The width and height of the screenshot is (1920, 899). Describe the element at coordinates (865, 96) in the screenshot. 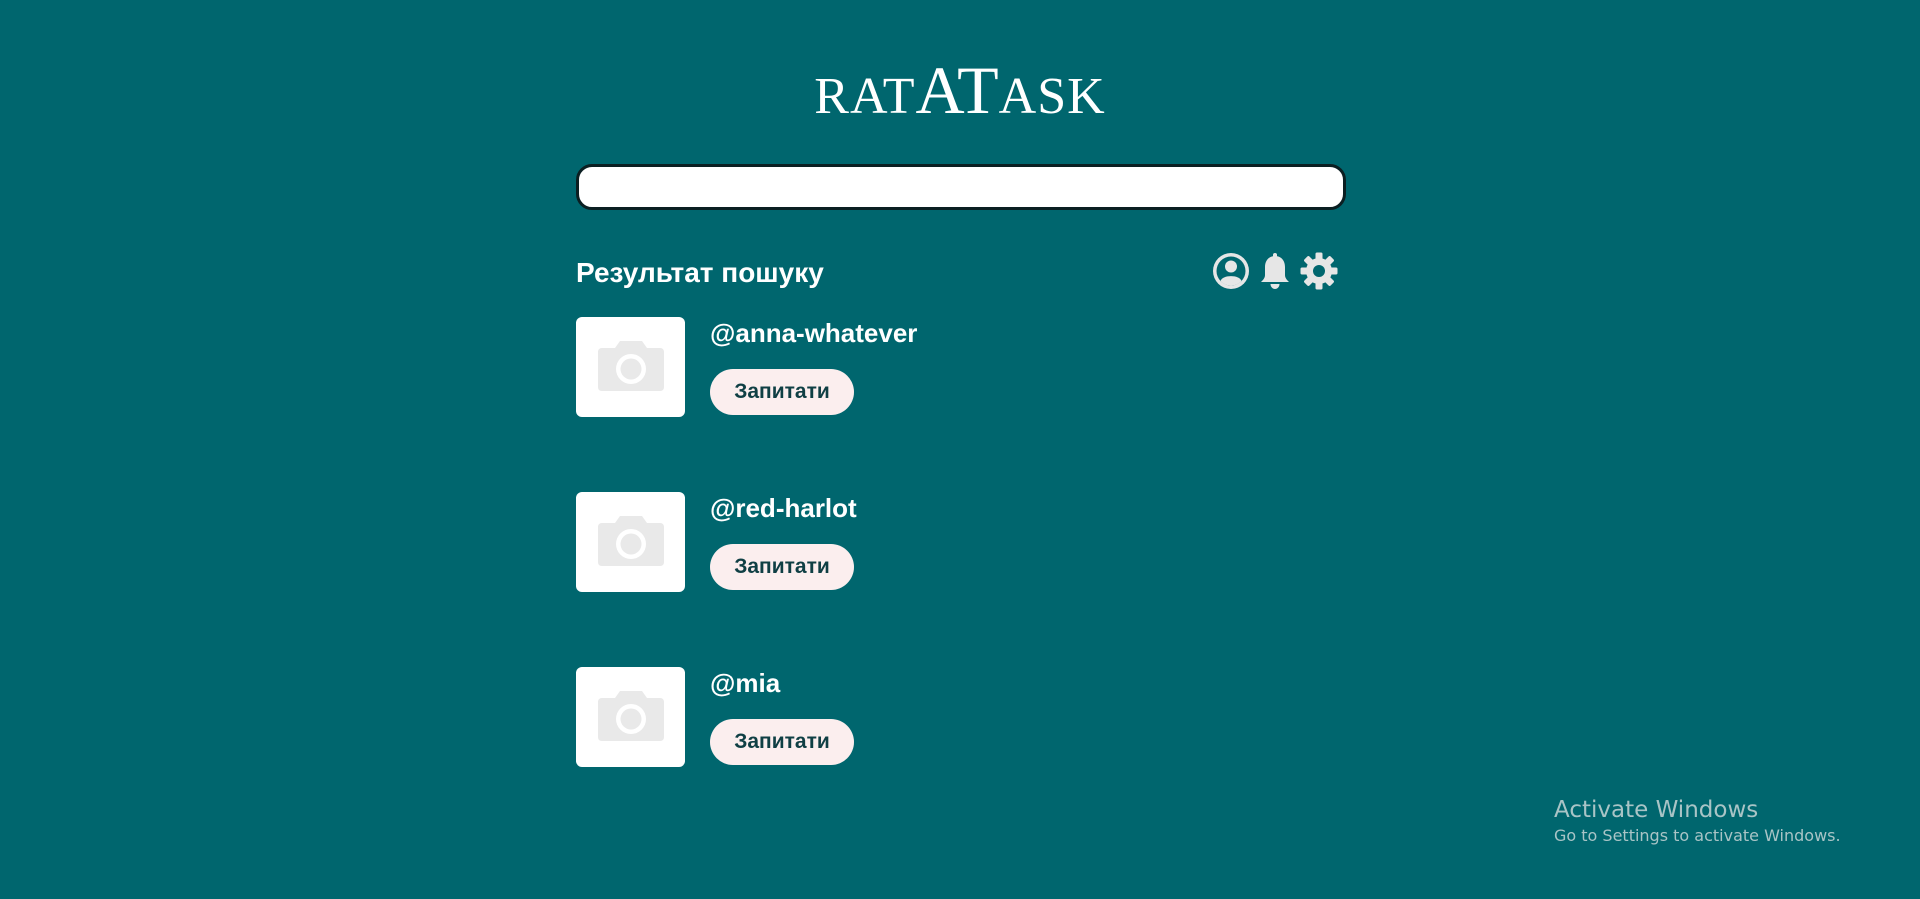

I see `logo-part-1: RAT` at that location.